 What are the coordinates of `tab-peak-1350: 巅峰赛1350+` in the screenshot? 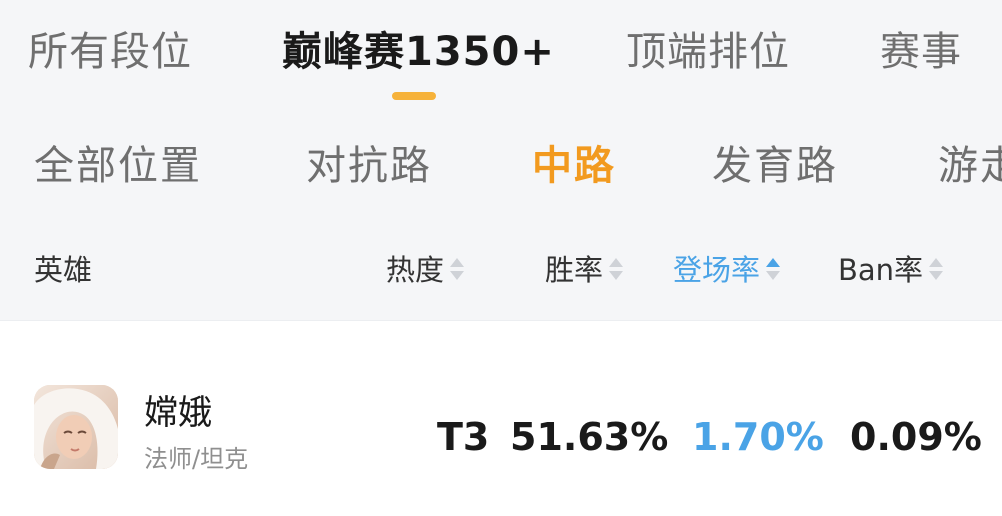 It's located at (418, 63).